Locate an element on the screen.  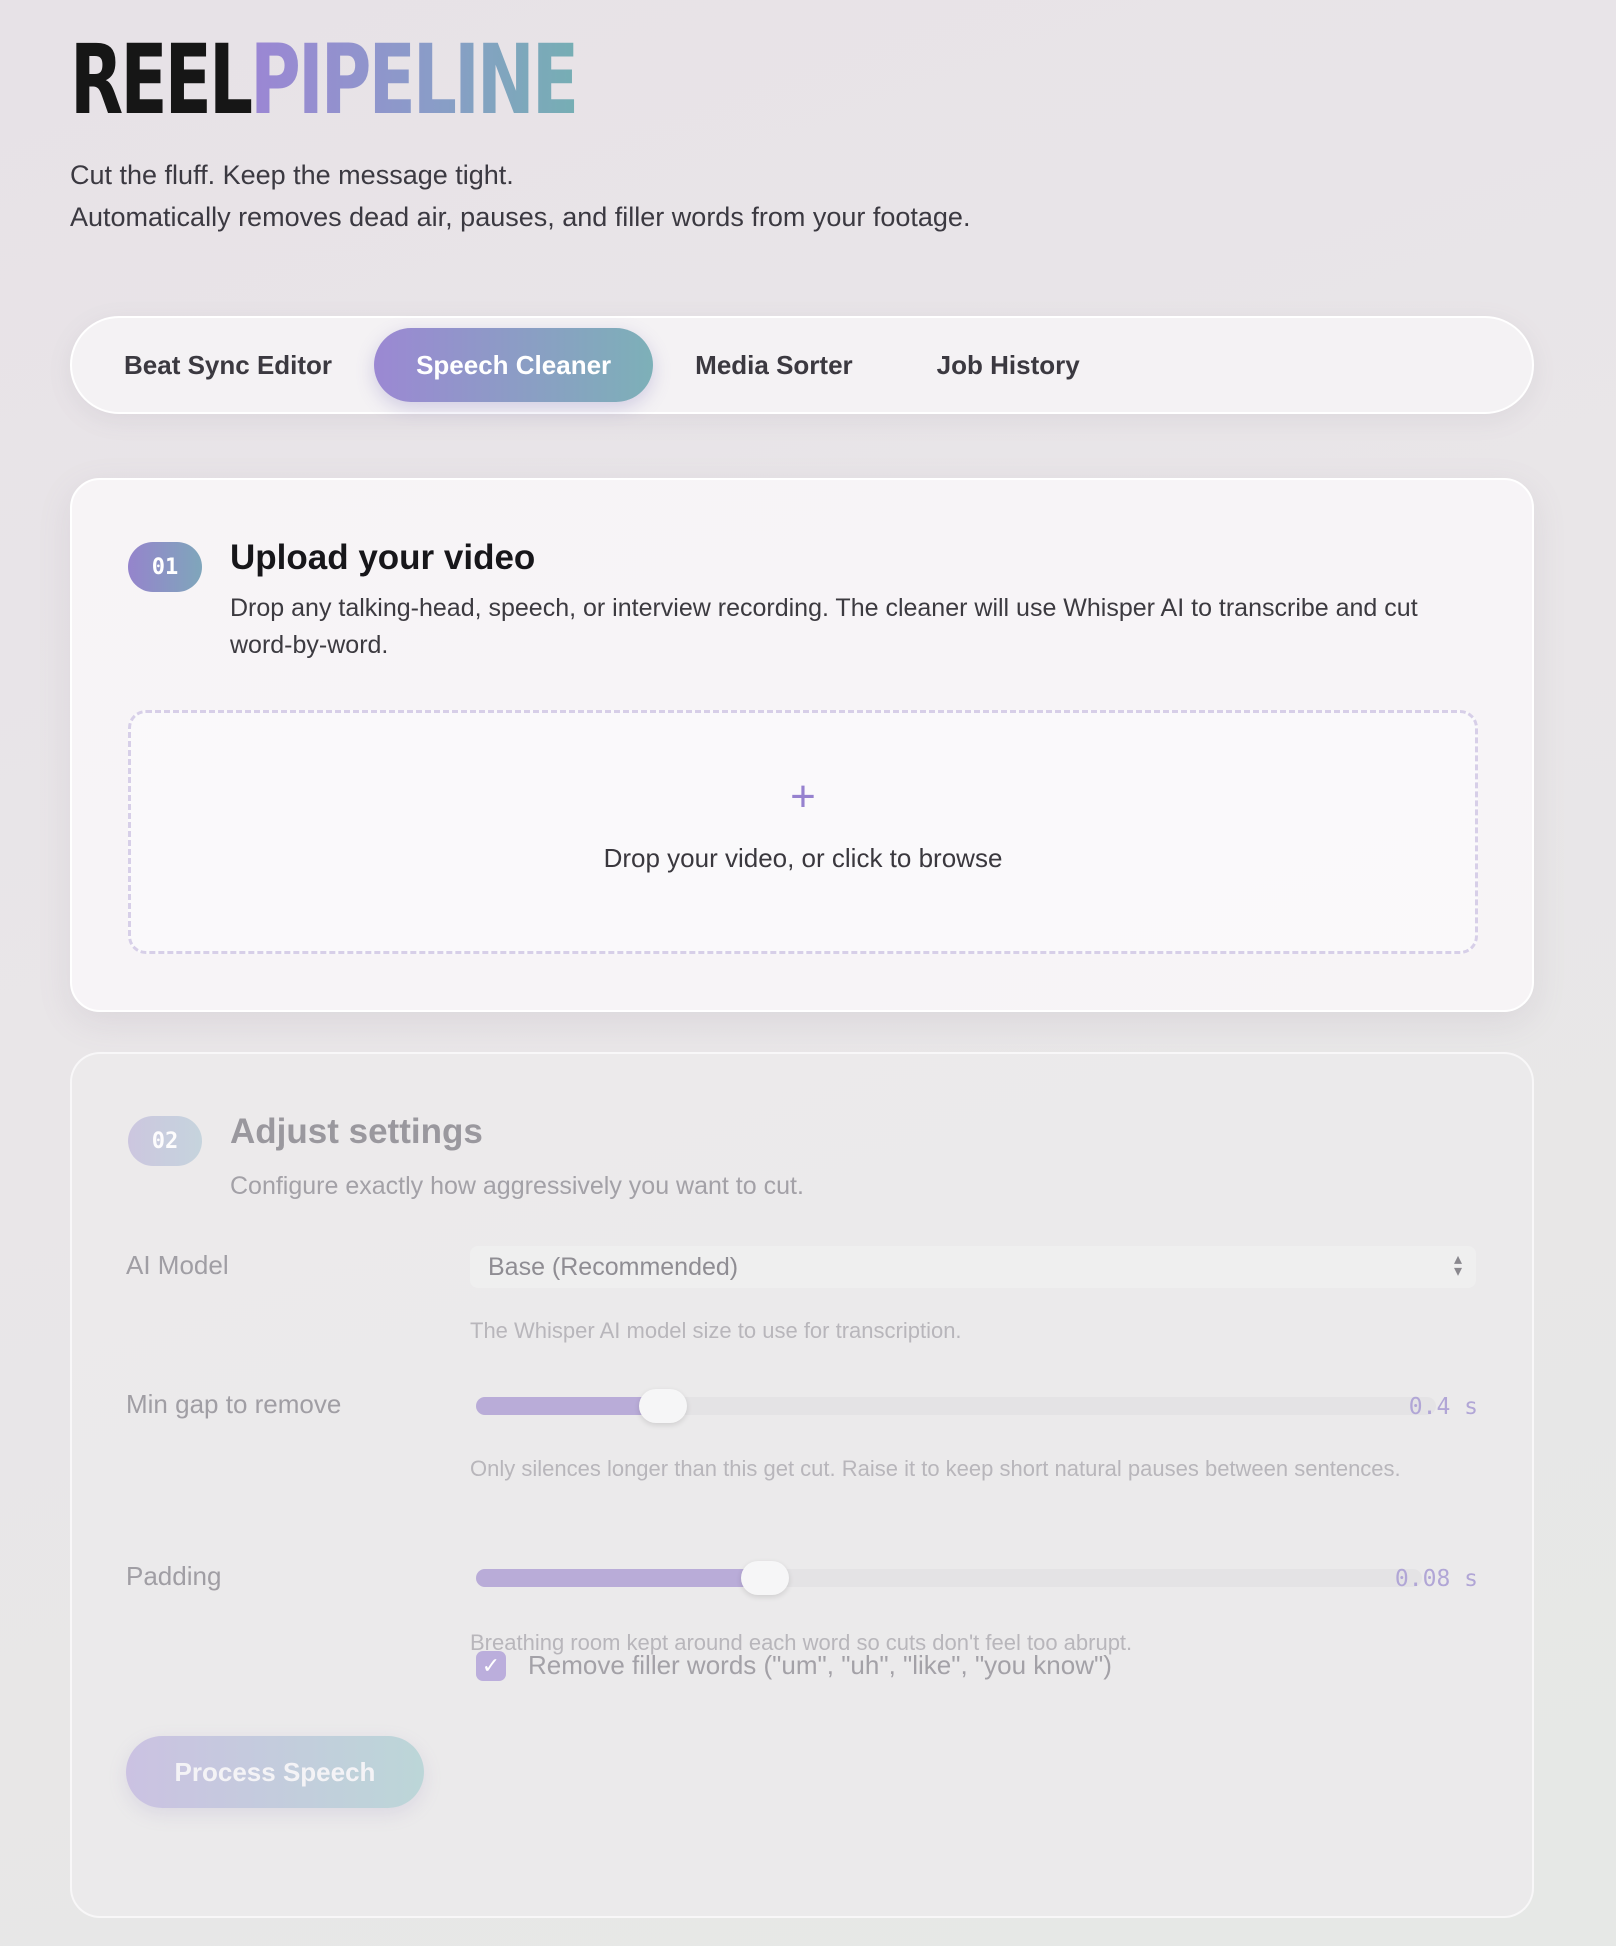
tab-speech-cleaner: Speech Cleaner is located at coordinates (514, 365).